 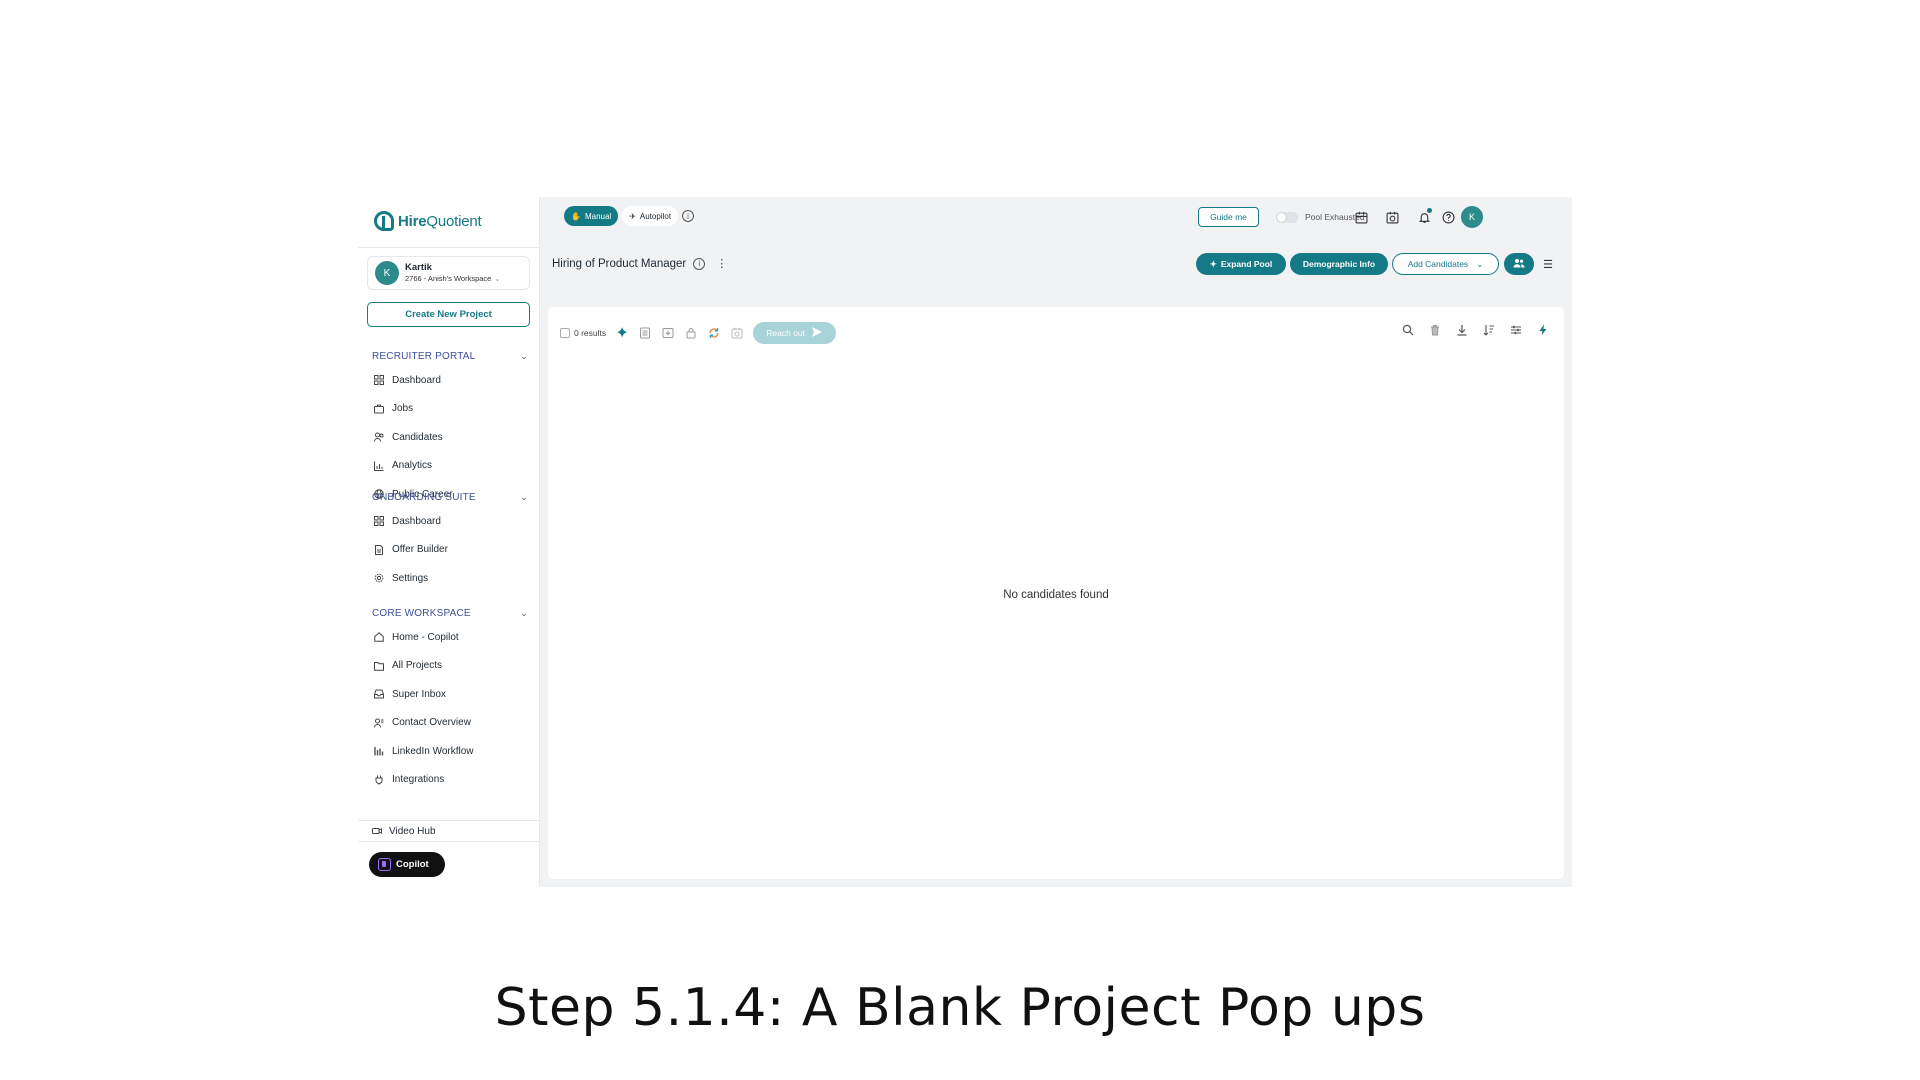 What do you see at coordinates (449, 613) in the screenshot?
I see `section-header: CORE WORKSPACE ⌄` at bounding box center [449, 613].